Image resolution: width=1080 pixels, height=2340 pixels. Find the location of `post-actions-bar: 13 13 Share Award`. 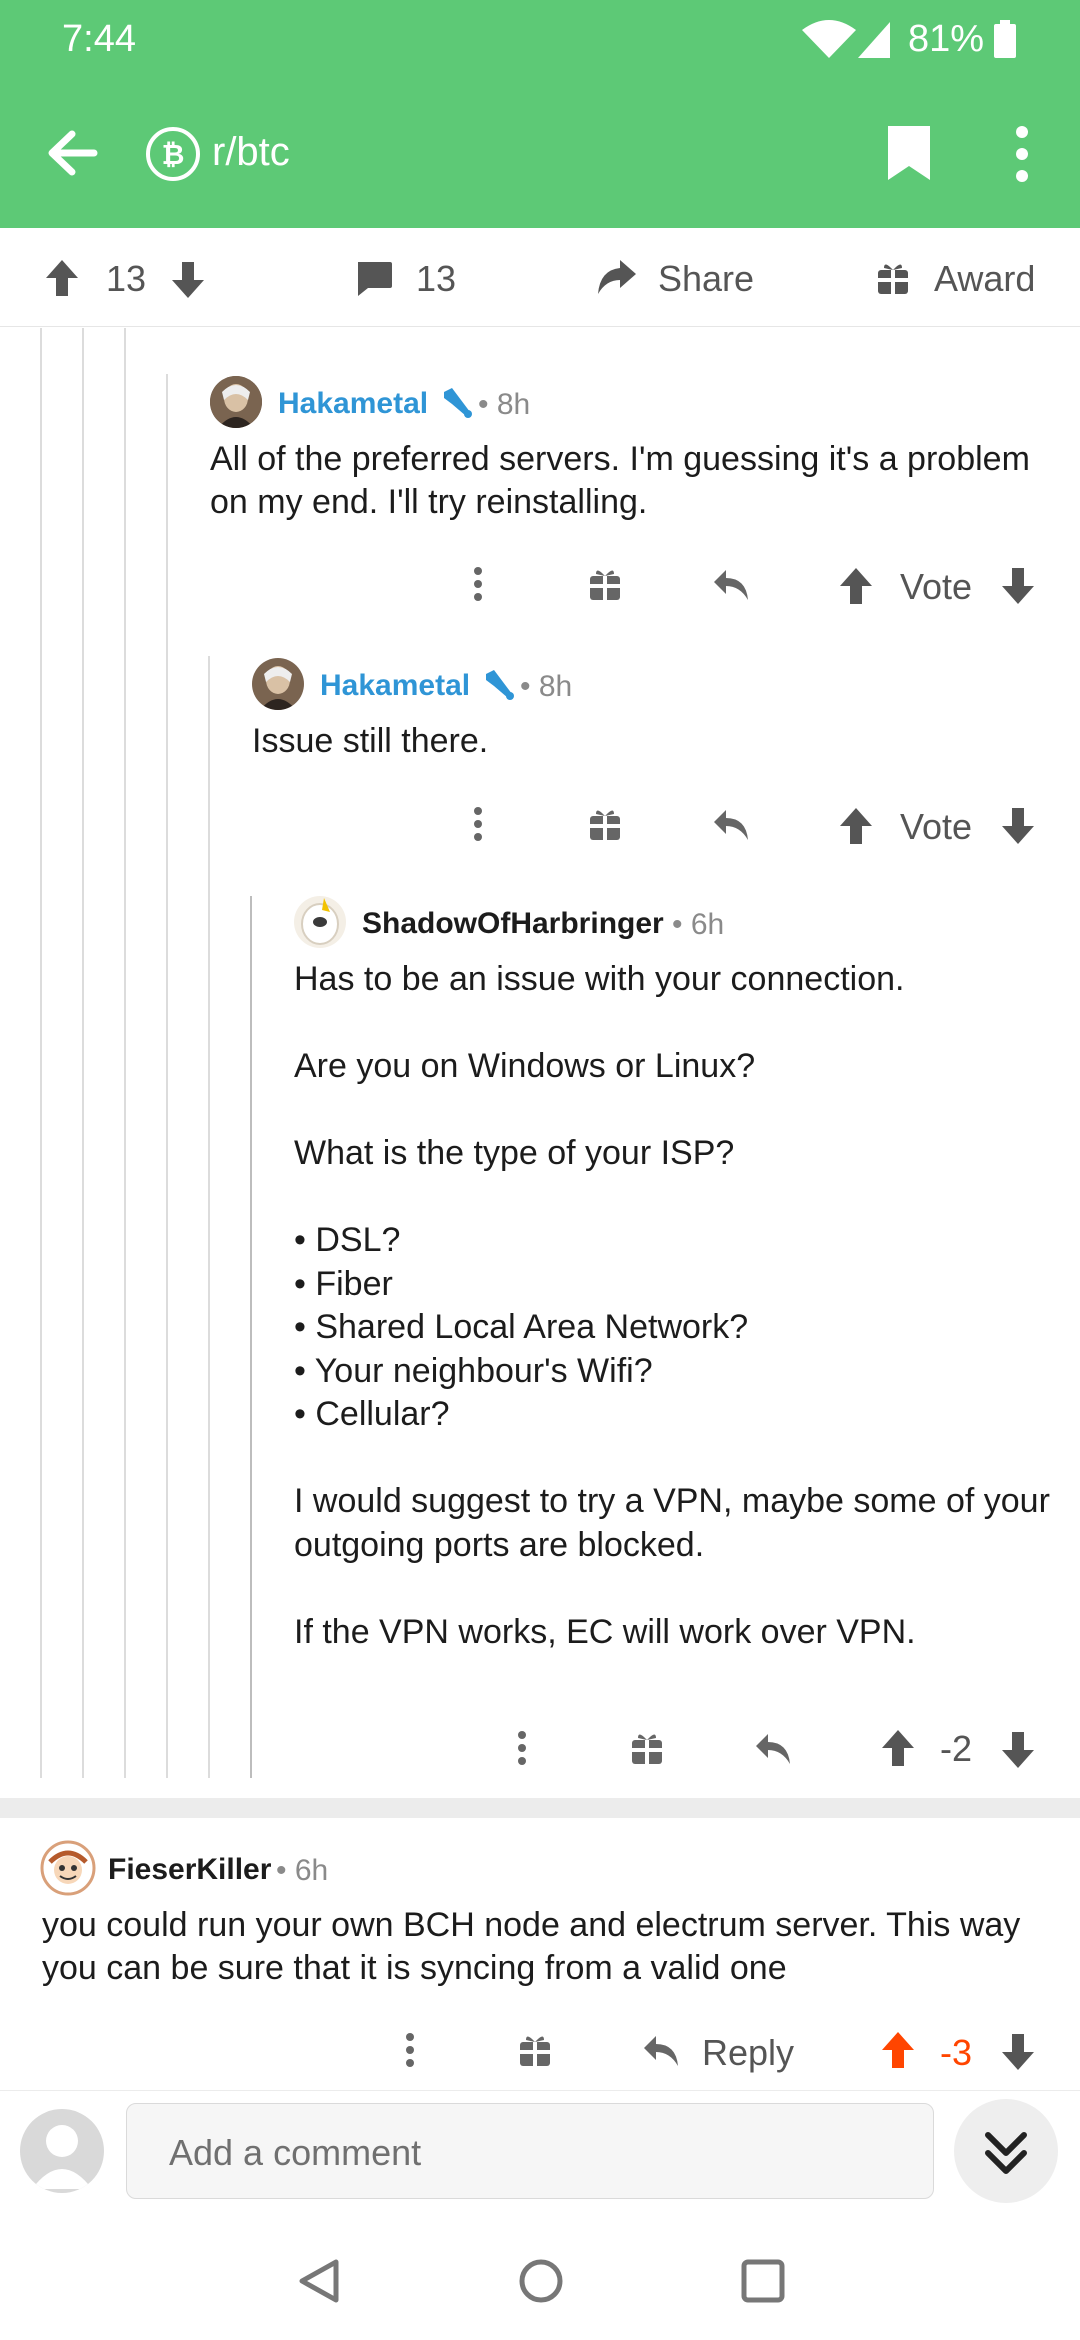

post-actions-bar: 13 13 Share Award is located at coordinates (540, 277).